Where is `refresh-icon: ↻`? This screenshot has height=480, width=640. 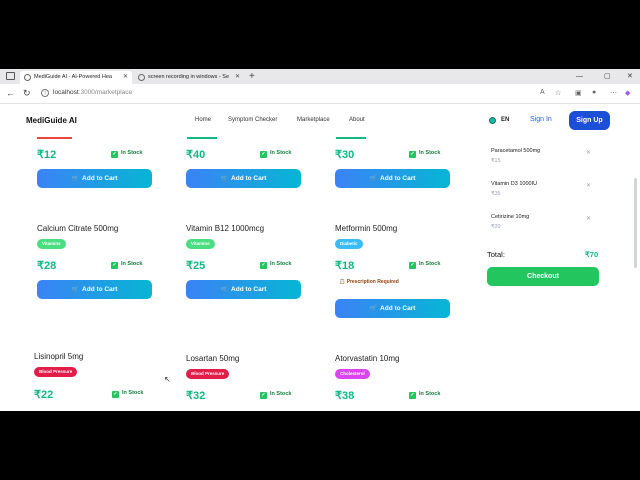 refresh-icon: ↻ is located at coordinates (27, 93).